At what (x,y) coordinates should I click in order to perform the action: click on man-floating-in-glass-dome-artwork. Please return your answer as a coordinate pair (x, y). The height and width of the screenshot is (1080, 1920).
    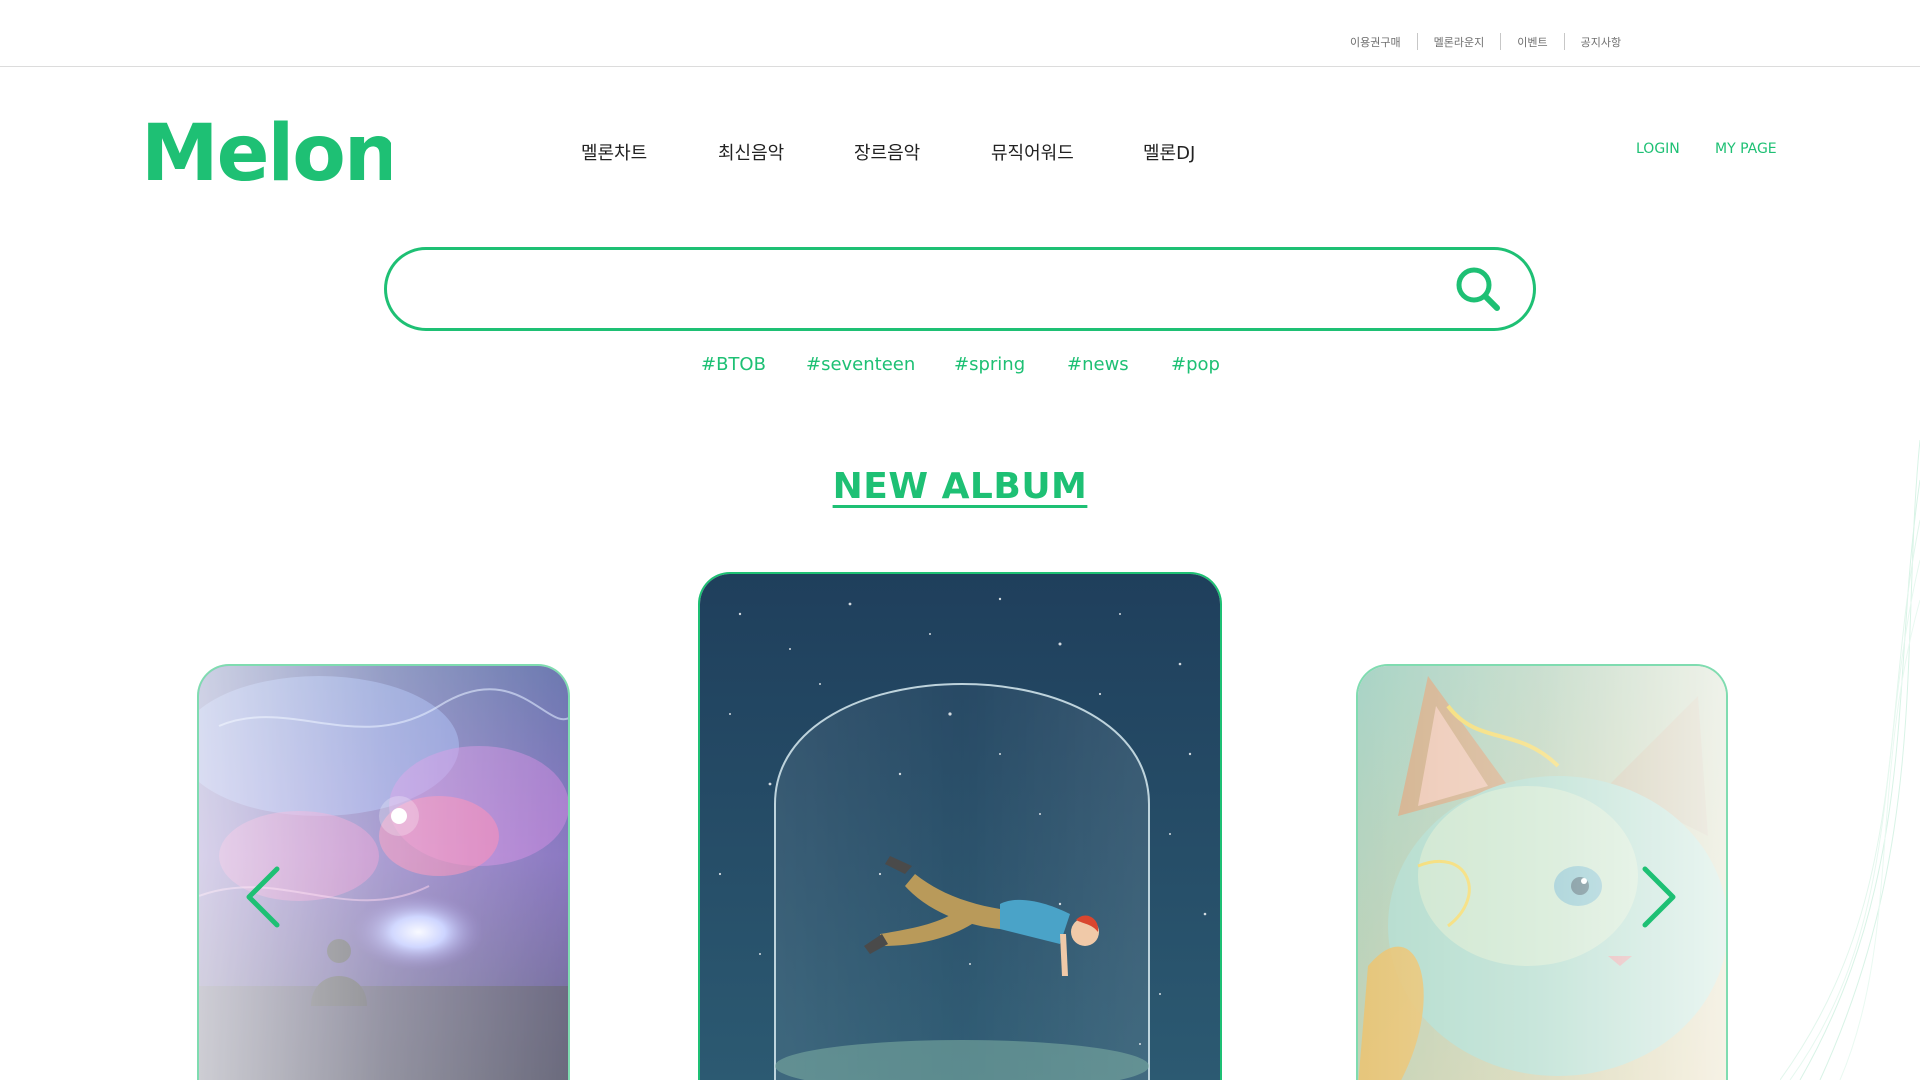
    Looking at the image, I should click on (960, 827).